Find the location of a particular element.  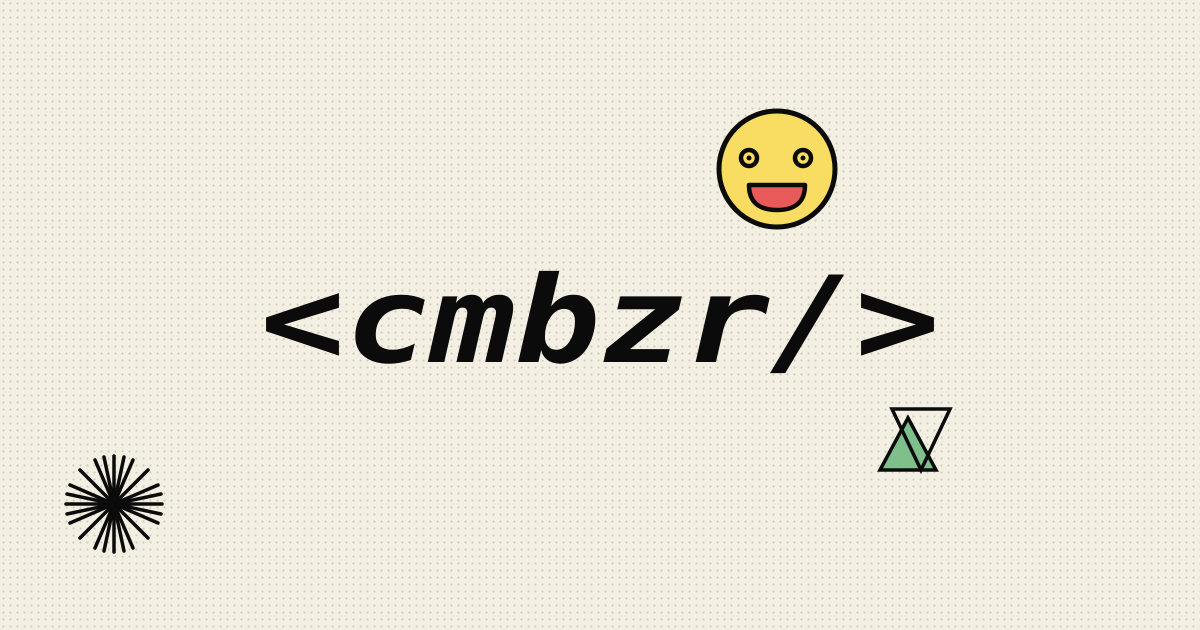

smiley-face-icon is located at coordinates (777, 169).